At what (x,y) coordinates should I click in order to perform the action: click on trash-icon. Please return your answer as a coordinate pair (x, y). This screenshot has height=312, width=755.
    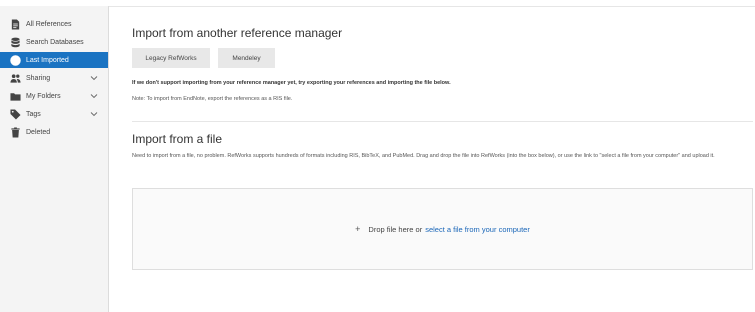
    Looking at the image, I should click on (15, 132).